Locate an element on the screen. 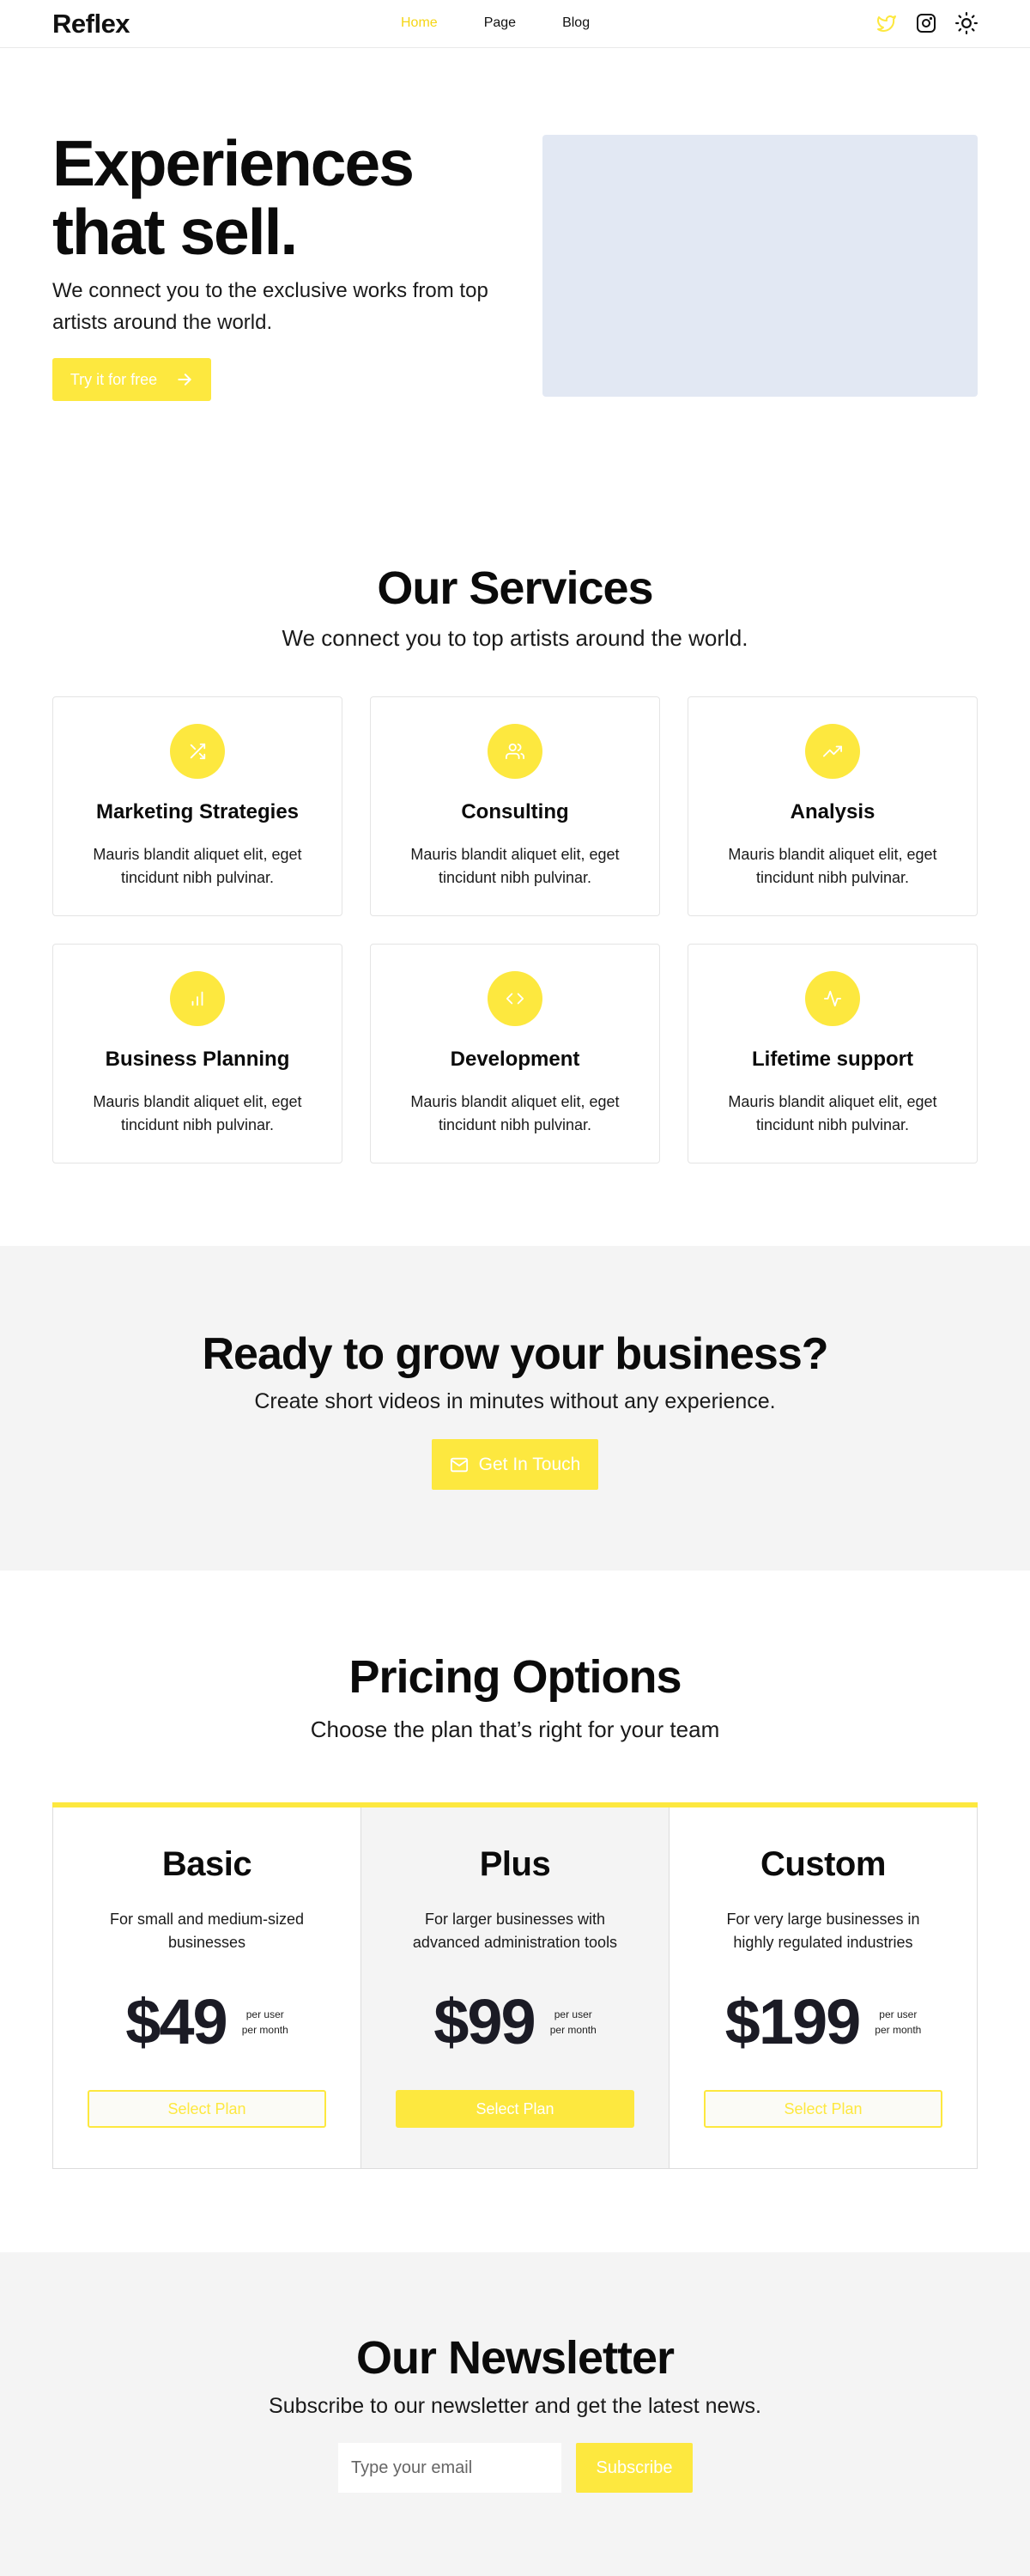 This screenshot has height=2576, width=1030. twitter-icon is located at coordinates (886, 23).